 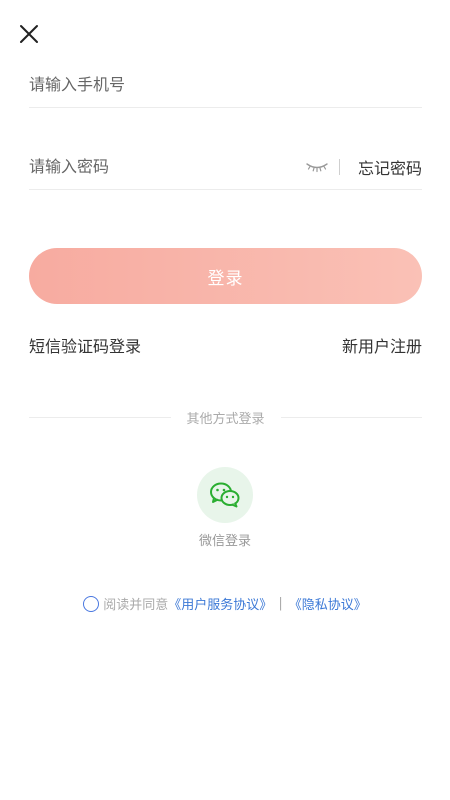 I want to click on wechat-login-button, so click(x=225, y=495).